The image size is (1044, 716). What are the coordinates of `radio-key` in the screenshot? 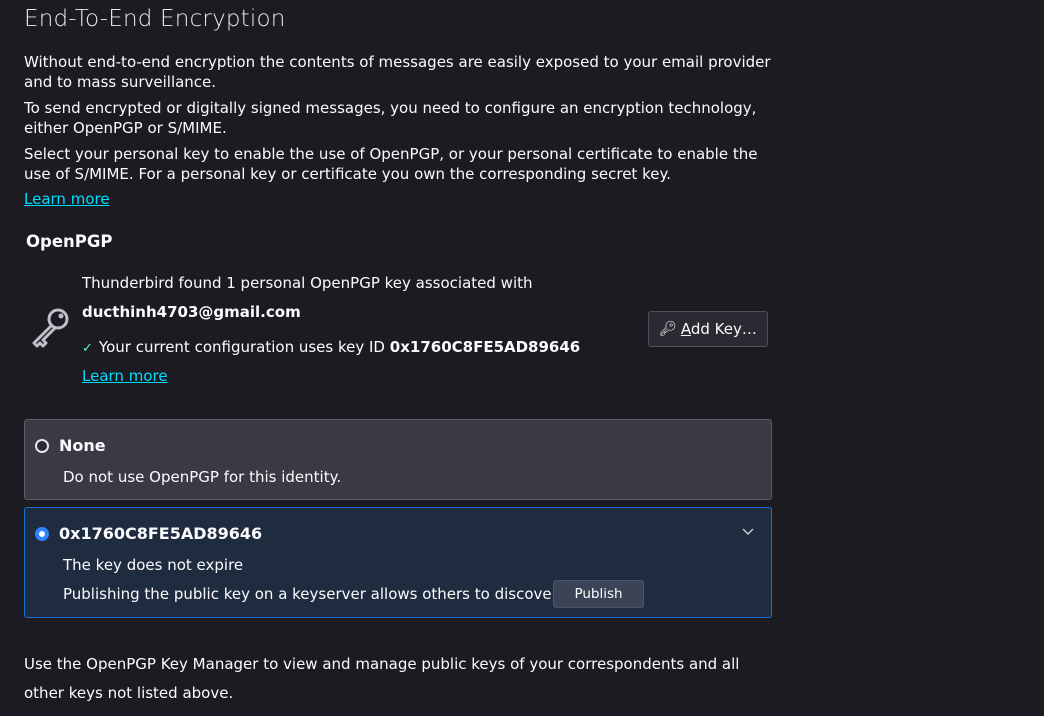 It's located at (42, 534).